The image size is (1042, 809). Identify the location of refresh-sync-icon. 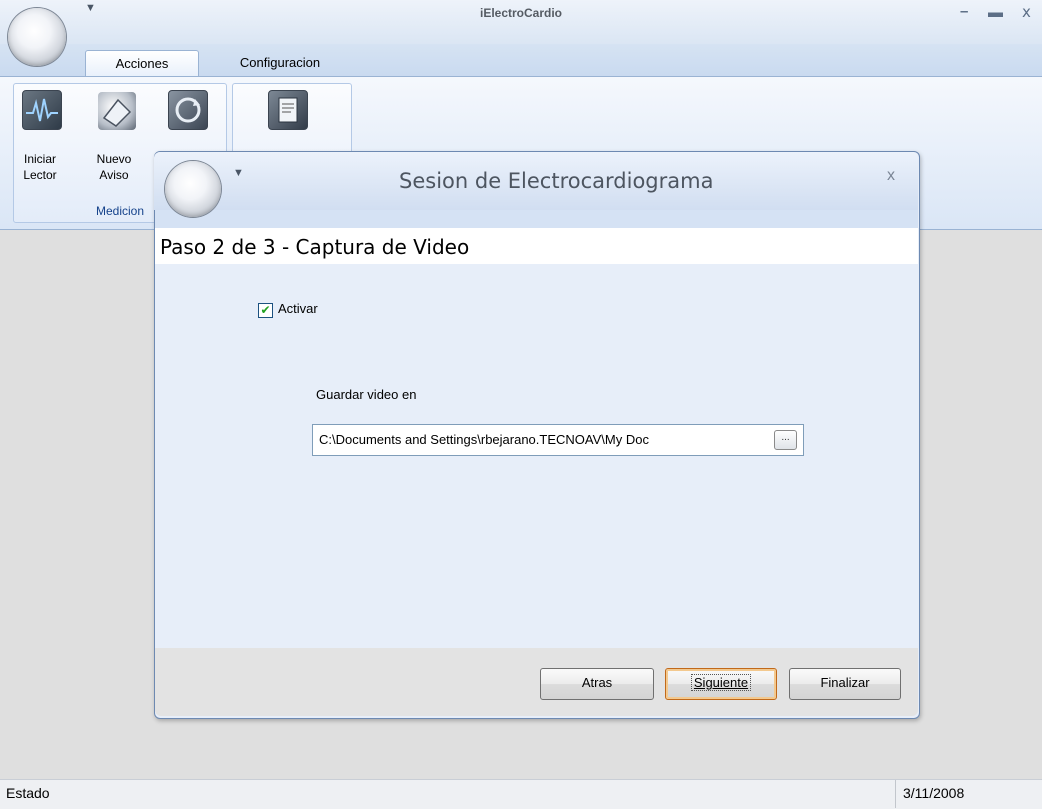
(188, 110).